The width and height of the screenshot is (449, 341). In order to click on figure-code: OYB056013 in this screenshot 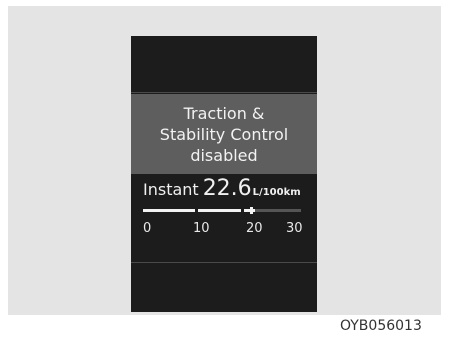, I will do `click(381, 326)`.